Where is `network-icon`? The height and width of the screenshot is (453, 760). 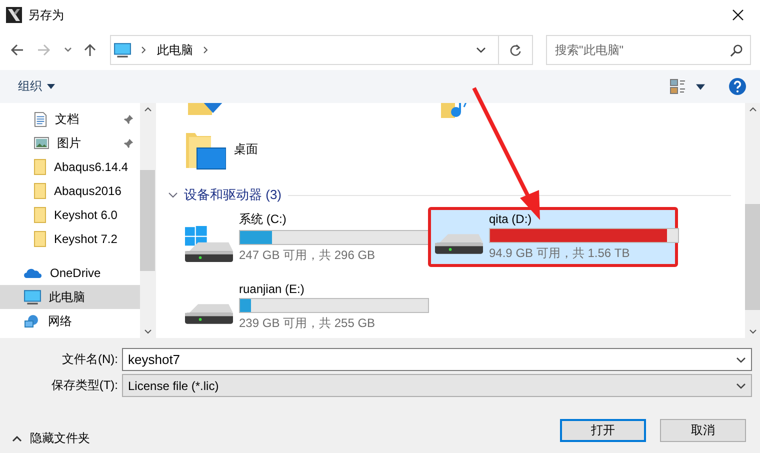 network-icon is located at coordinates (32, 321).